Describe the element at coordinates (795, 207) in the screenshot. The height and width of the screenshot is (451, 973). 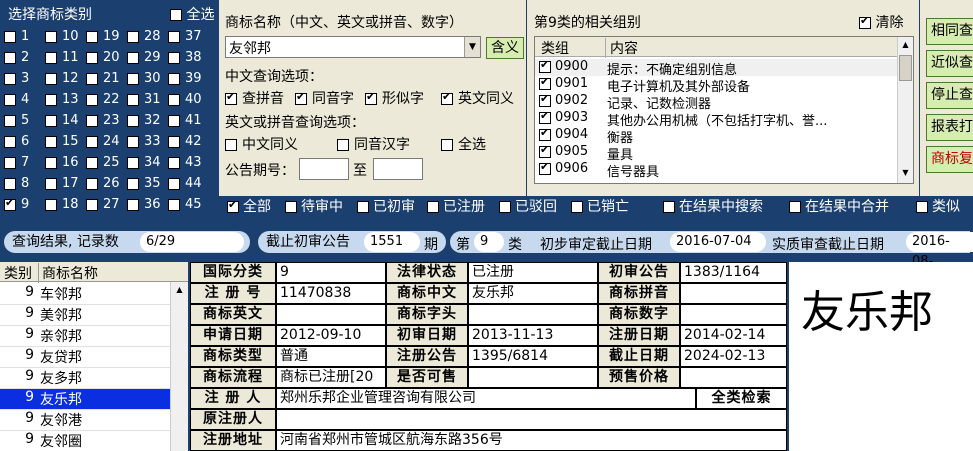
I see `merge-in-result-checkbox` at that location.